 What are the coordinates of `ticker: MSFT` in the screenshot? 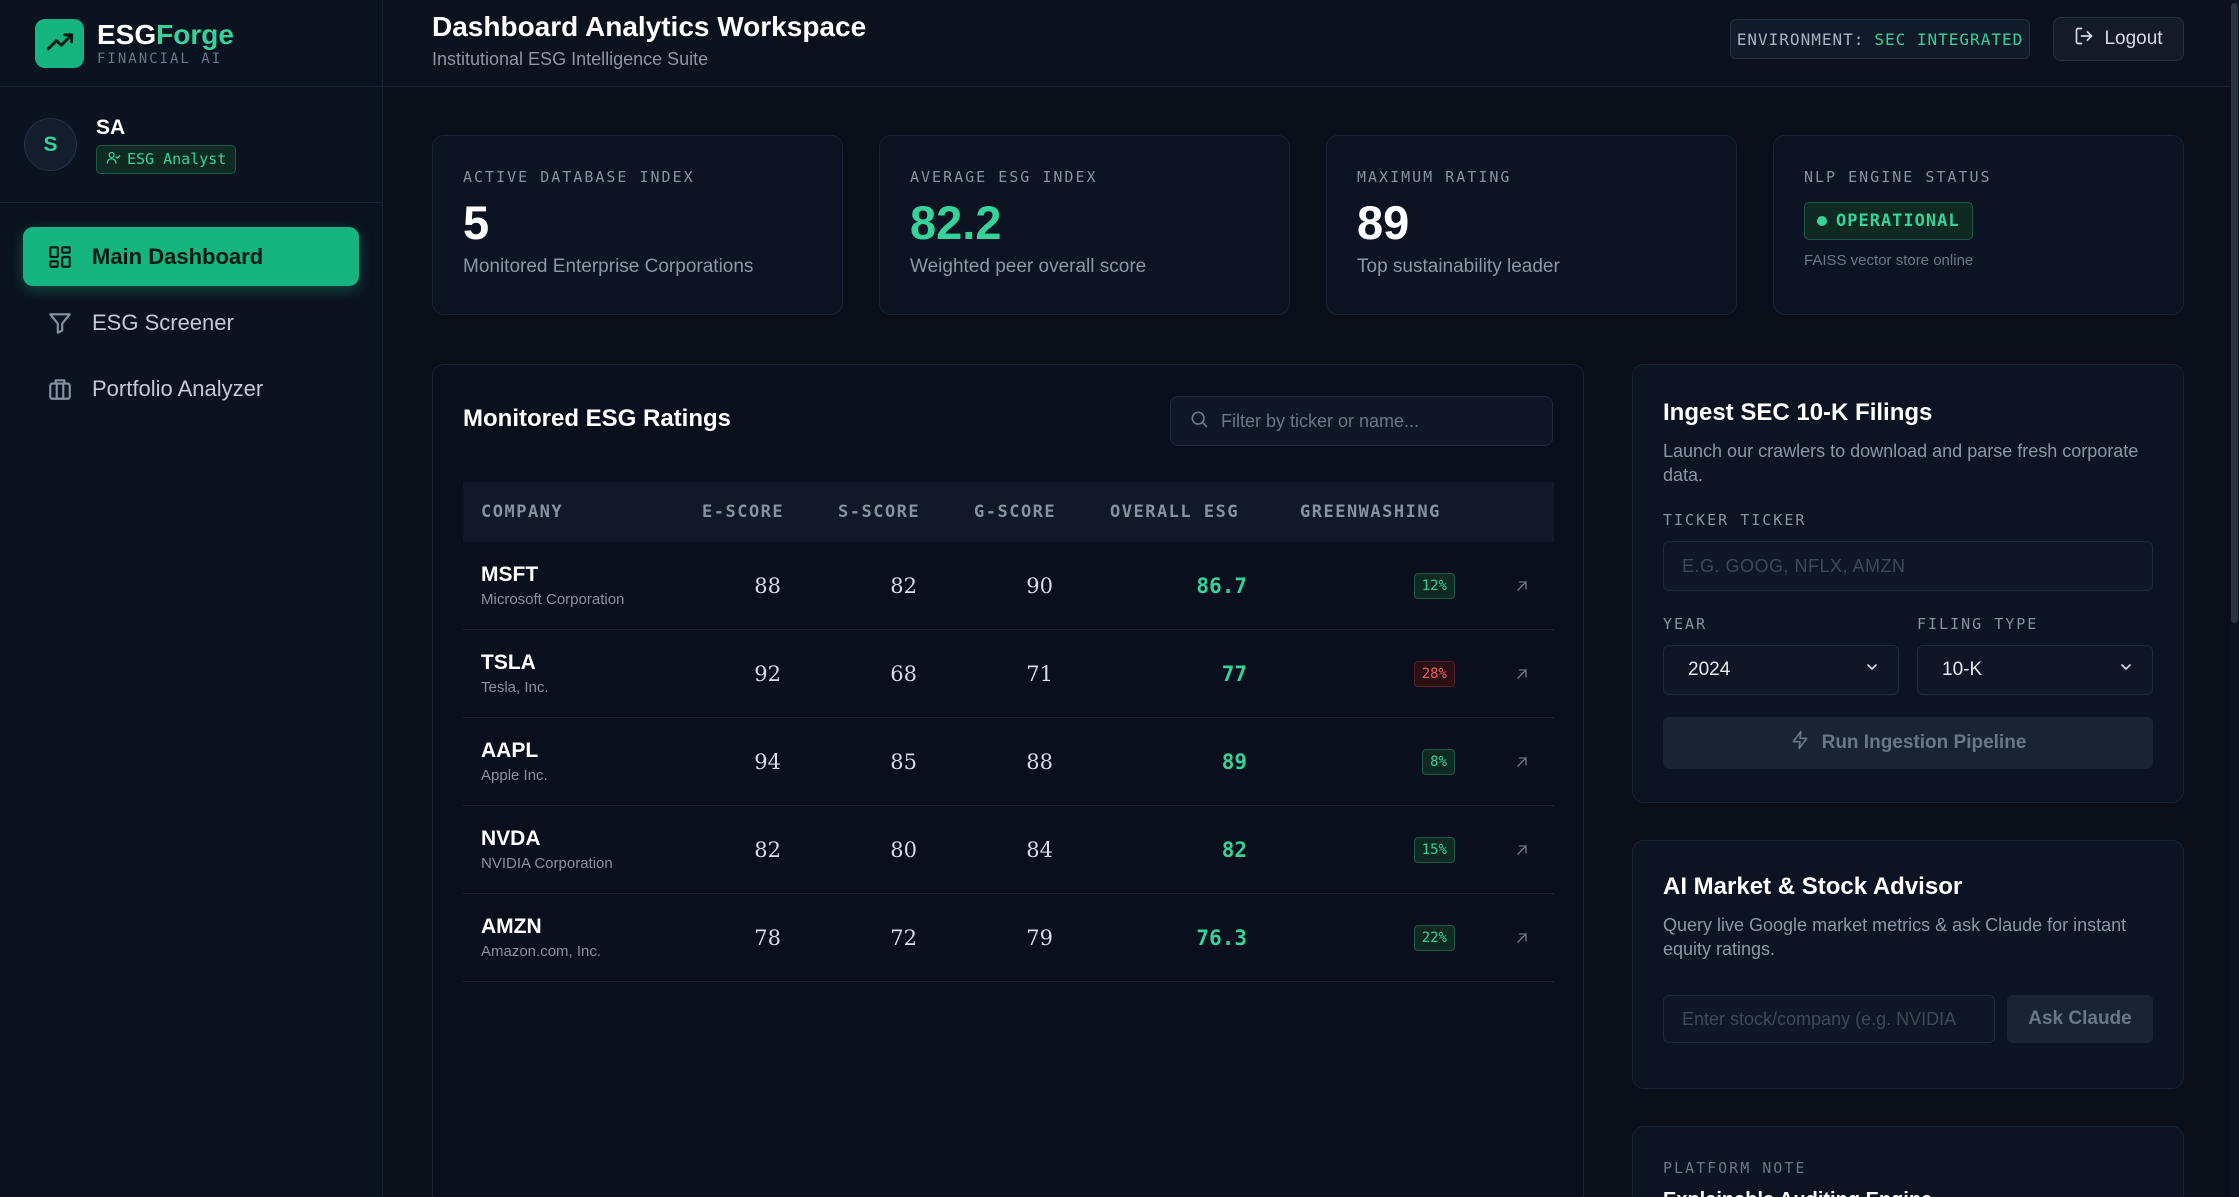 It's located at (510, 574).